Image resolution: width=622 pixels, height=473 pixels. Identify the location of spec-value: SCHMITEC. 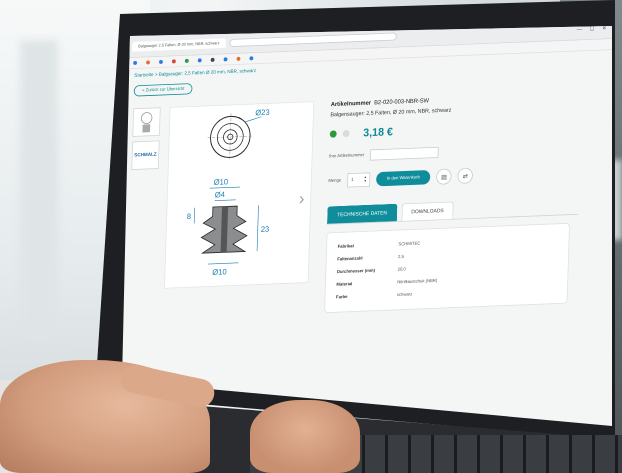
(409, 244).